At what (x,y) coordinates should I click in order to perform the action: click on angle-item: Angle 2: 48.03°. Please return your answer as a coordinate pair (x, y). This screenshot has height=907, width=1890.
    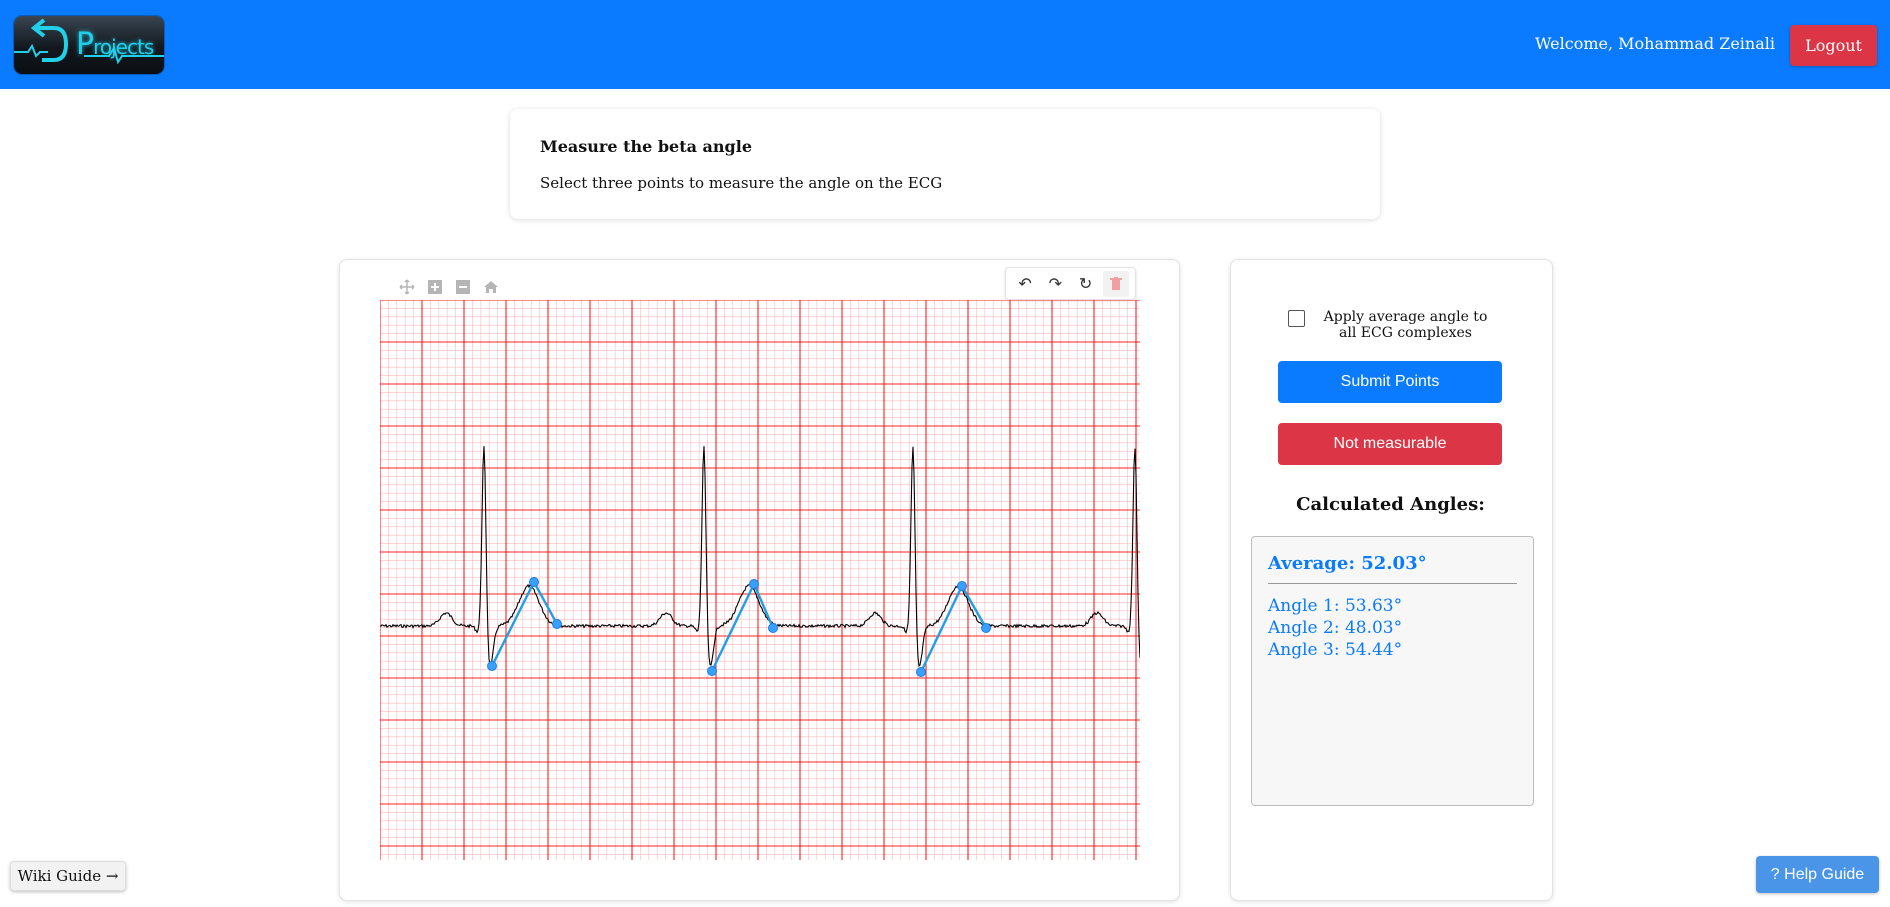
    Looking at the image, I should click on (1335, 628).